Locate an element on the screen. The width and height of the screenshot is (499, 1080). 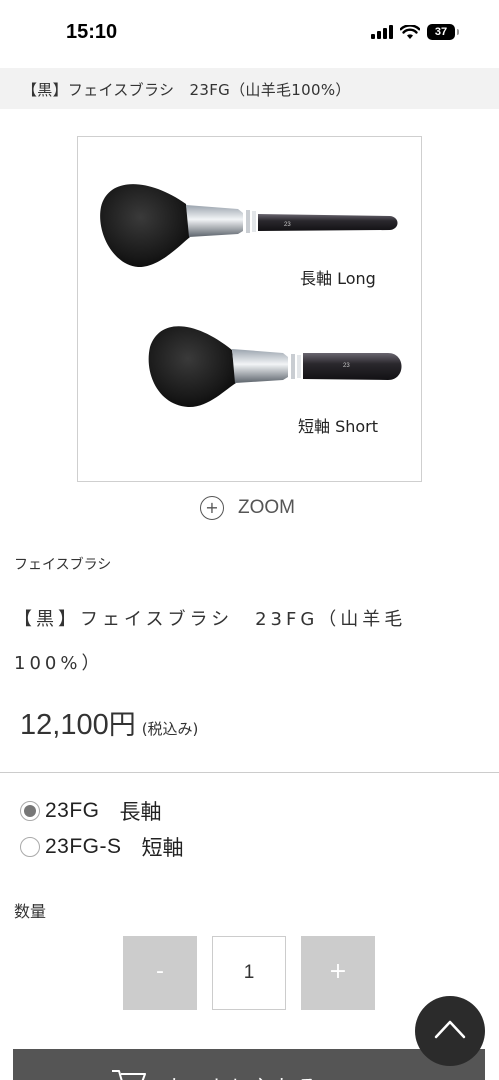
variant-option-23fg: 23FG 長軸 is located at coordinates (91, 811).